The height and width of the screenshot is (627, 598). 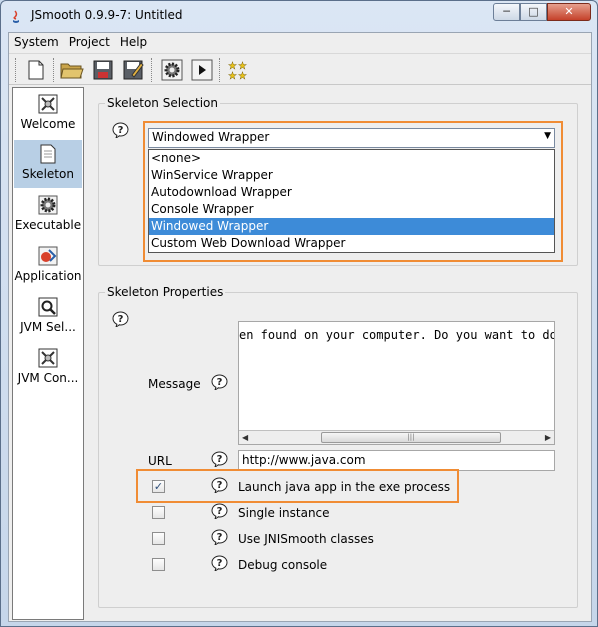 I want to click on about-stars-icon: ★ ★★ ★, so click(x=237, y=71).